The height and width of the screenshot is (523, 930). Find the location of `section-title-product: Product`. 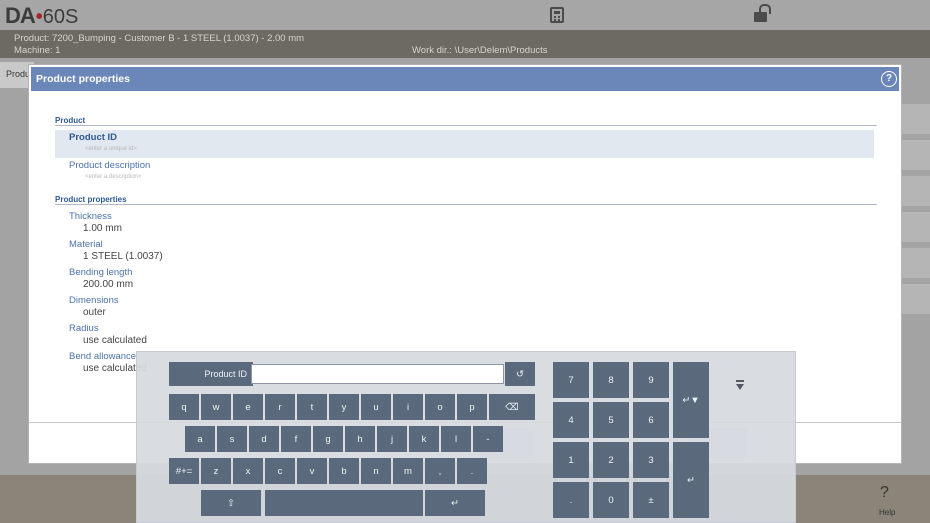

section-title-product: Product is located at coordinates (70, 120).